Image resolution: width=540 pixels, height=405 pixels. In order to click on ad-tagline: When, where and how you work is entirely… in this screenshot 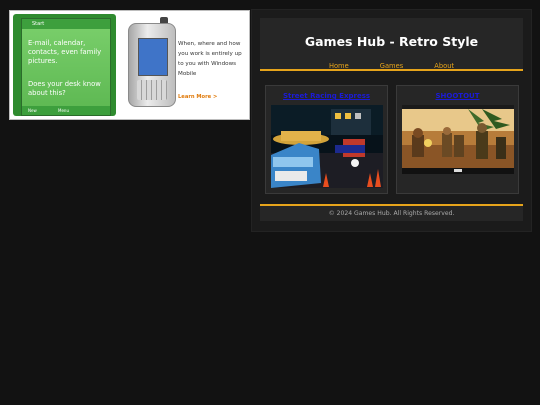, I will do `click(210, 59)`.